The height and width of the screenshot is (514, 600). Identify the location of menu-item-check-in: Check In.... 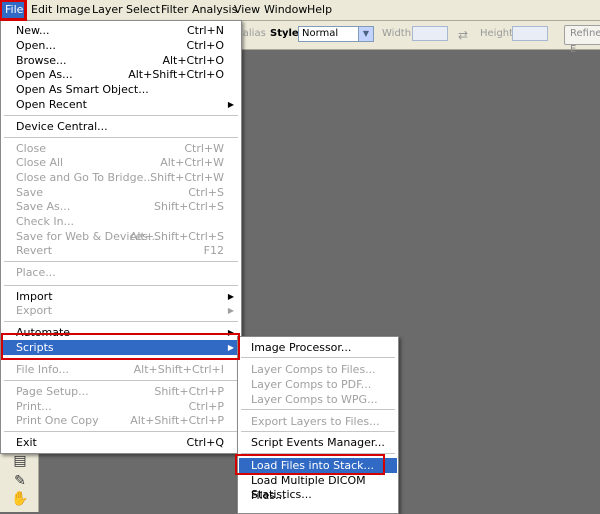
(121, 221).